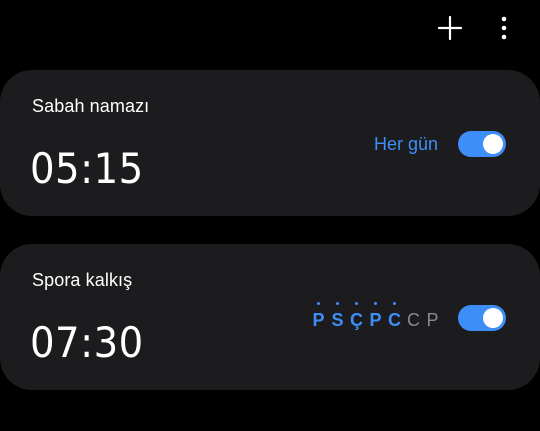 This screenshot has height=431, width=540. I want to click on alarm-days: P S Ç P C C P, so click(375, 316).